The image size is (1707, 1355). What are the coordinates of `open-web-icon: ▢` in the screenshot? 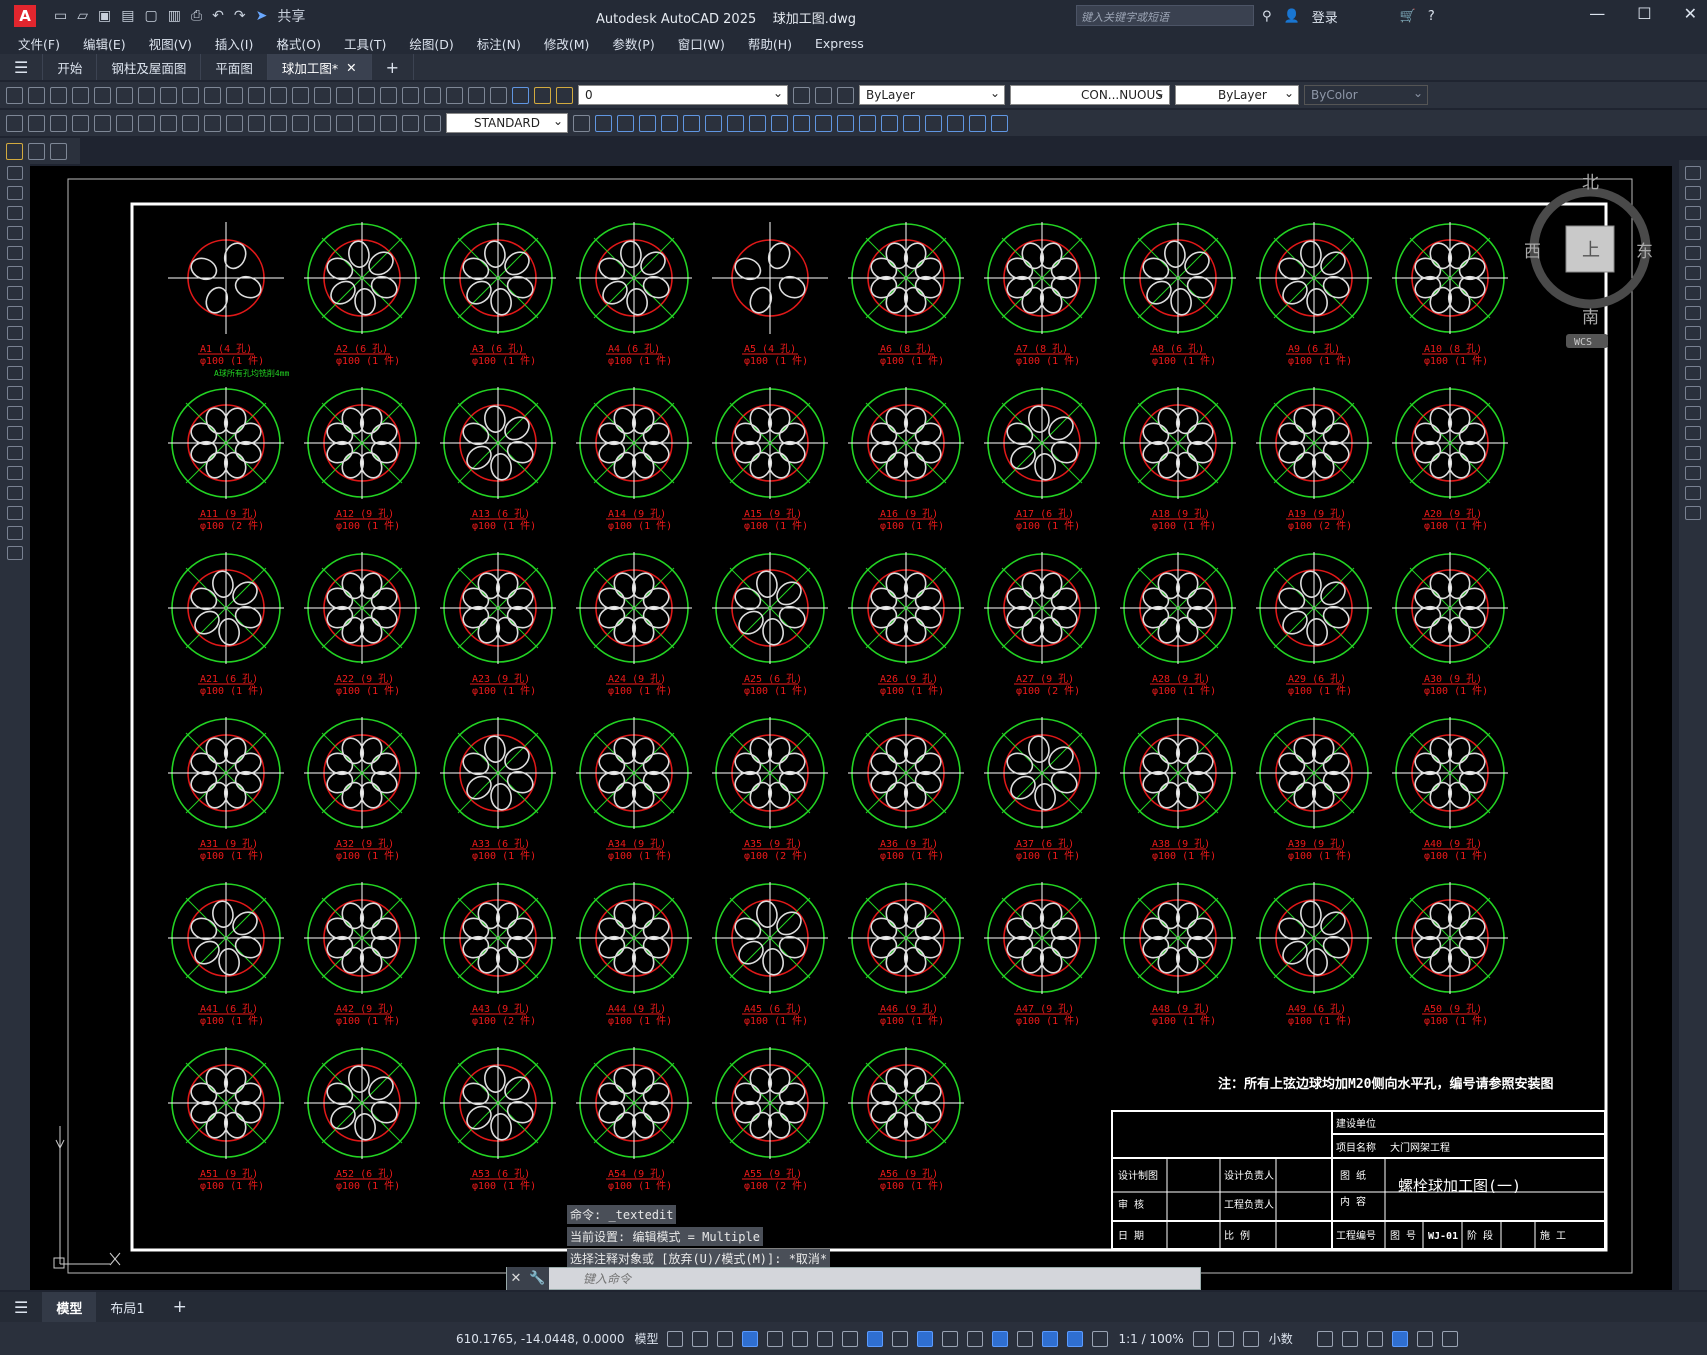 It's located at (150, 16).